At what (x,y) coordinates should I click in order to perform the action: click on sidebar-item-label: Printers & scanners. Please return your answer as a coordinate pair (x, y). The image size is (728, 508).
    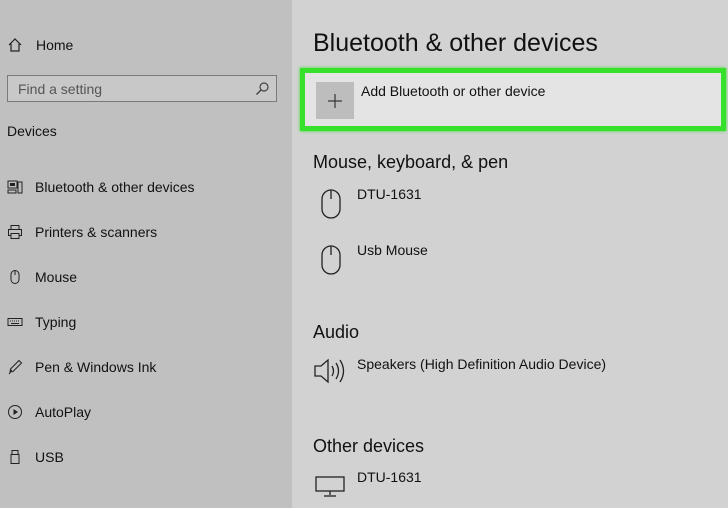
    Looking at the image, I should click on (96, 231).